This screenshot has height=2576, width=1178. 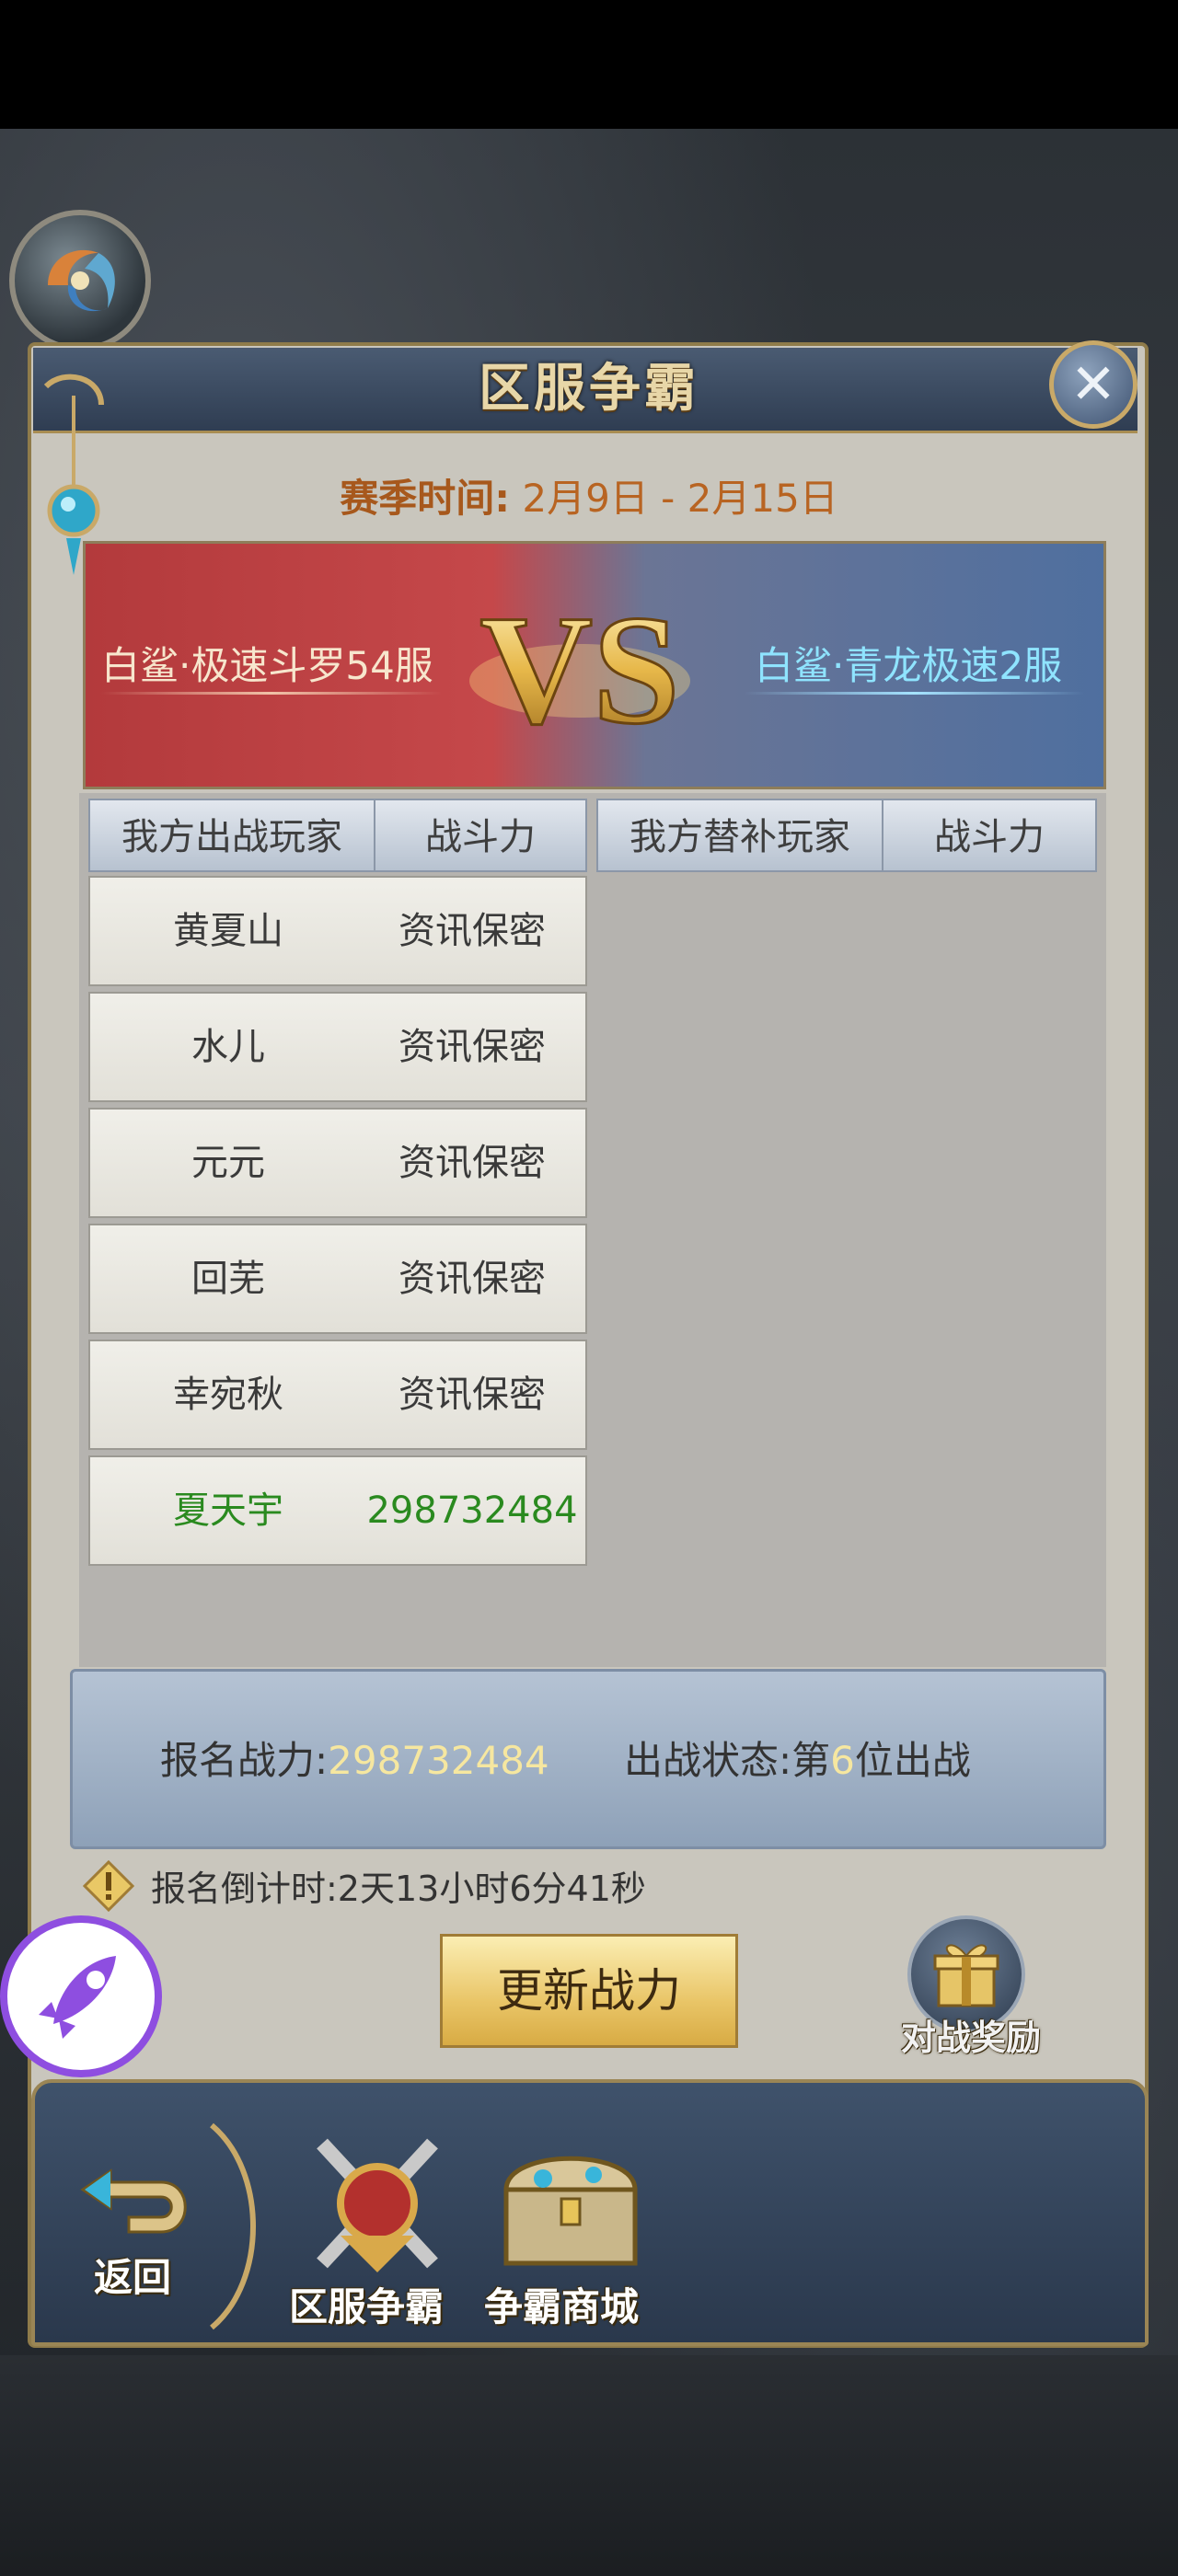 I want to click on header-sub-power: 战斗力, so click(x=990, y=835).